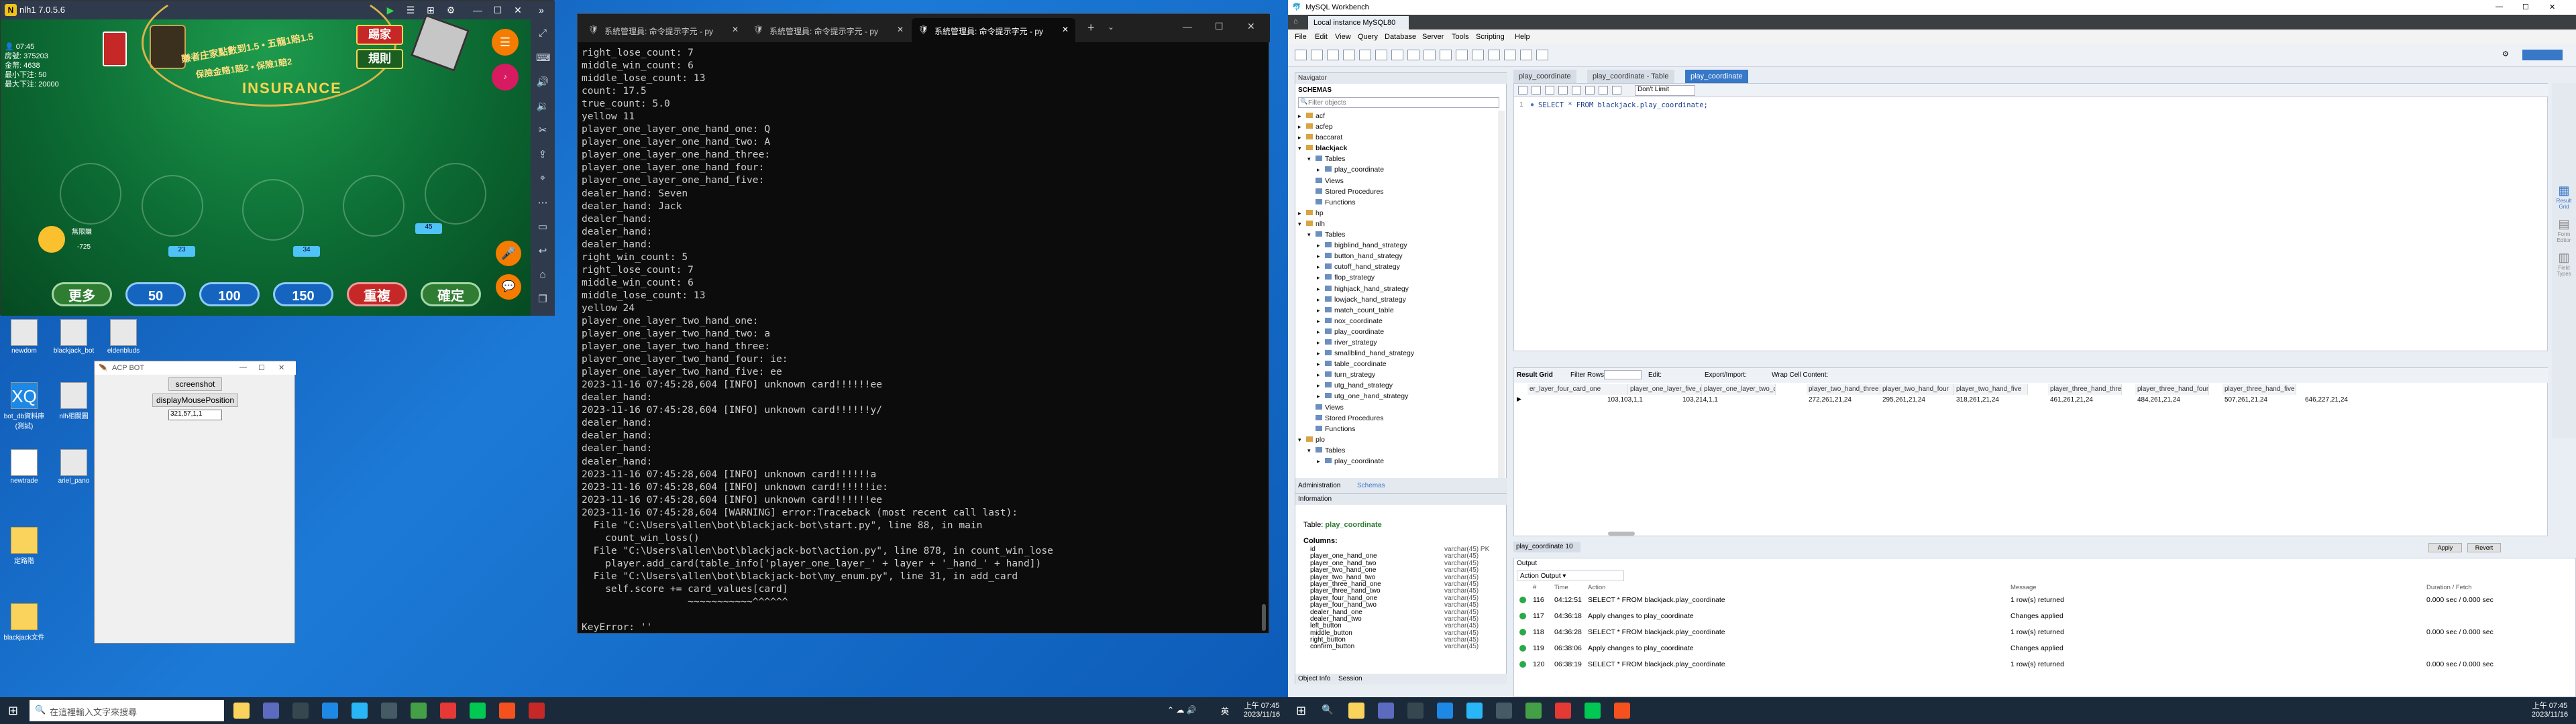 This screenshot has width=2576, height=724. I want to click on output-cell: 06:38:19, so click(1568, 664).